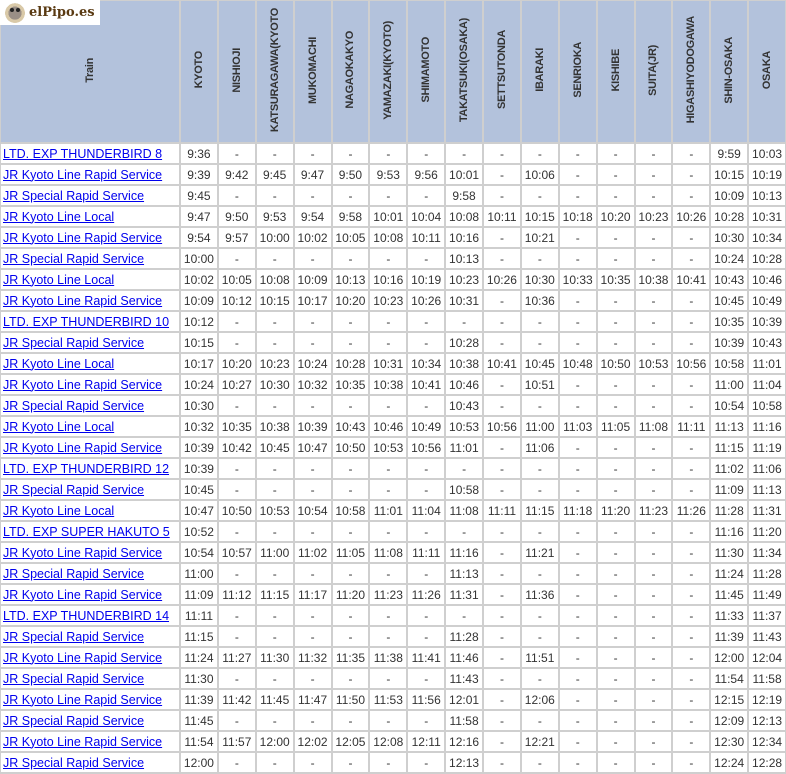  Describe the element at coordinates (426, 237) in the screenshot. I see `time-cell: 10:11` at that location.